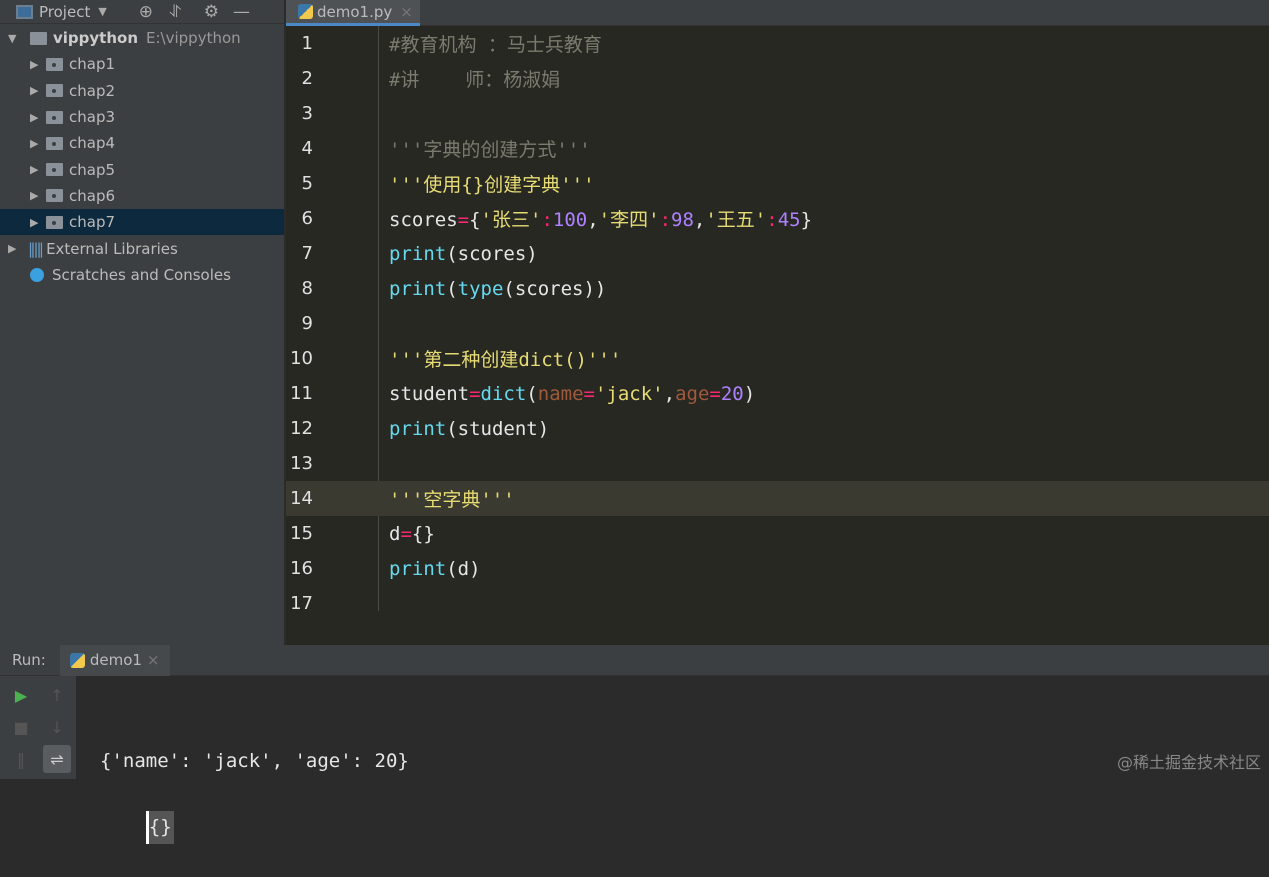  I want to click on tree-scratches: Scratches and Consoles, so click(142, 275).